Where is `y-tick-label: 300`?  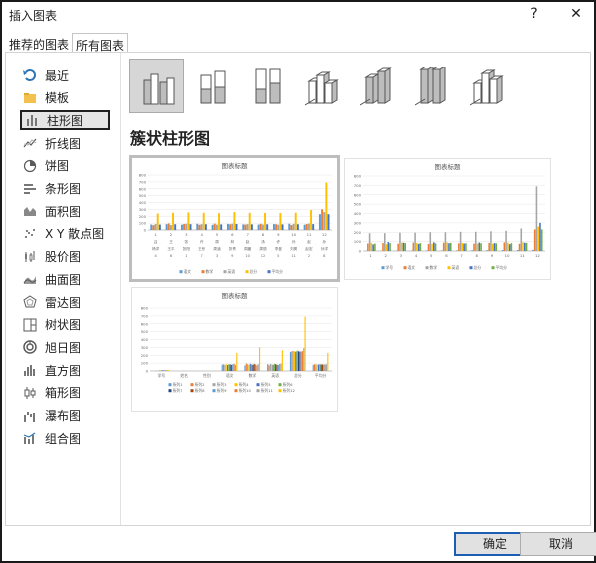
y-tick-label: 300 is located at coordinates (145, 347).